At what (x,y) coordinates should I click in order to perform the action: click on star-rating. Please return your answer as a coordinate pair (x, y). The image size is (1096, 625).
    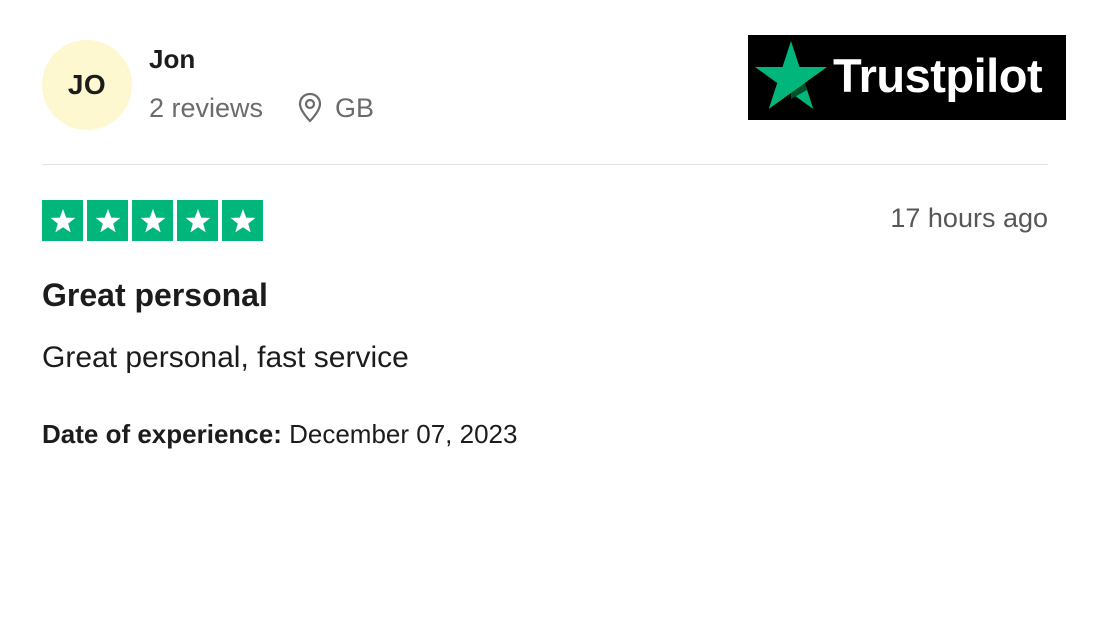
    Looking at the image, I should click on (152, 220).